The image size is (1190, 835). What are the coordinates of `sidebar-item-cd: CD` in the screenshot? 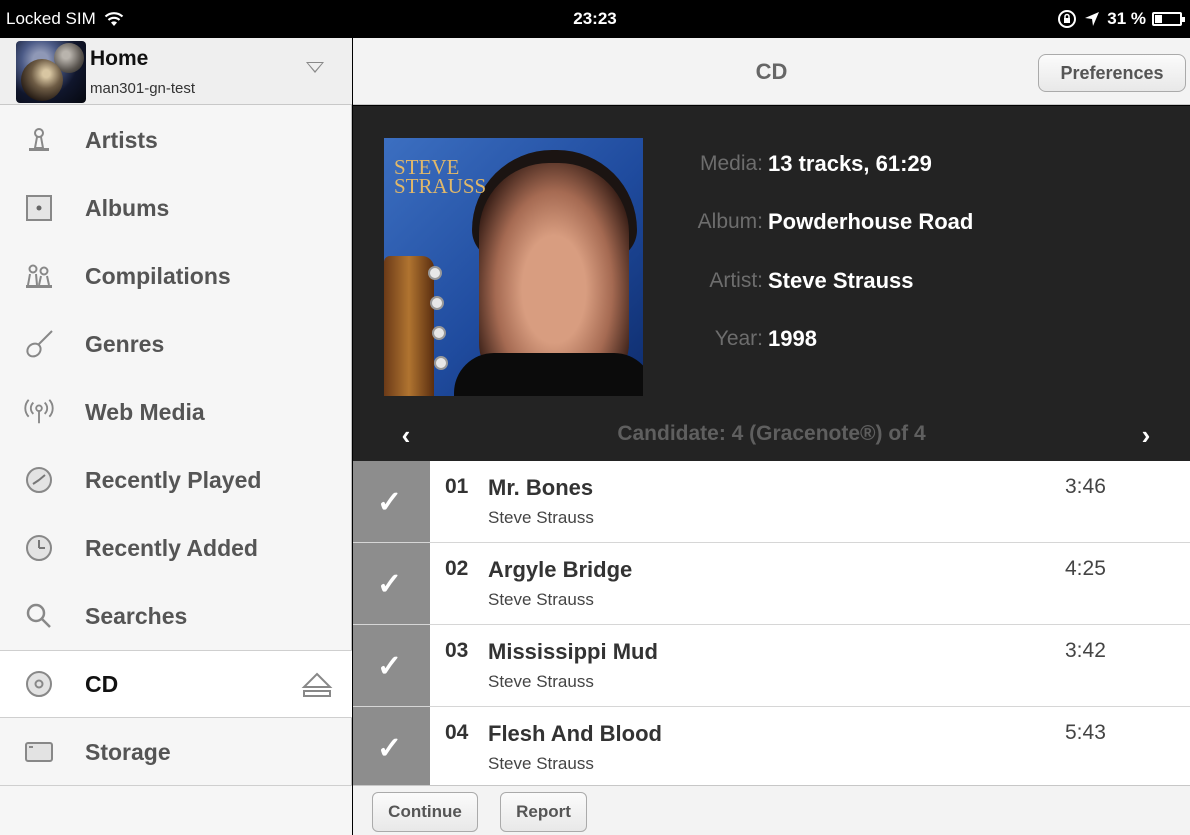 It's located at (176, 684).